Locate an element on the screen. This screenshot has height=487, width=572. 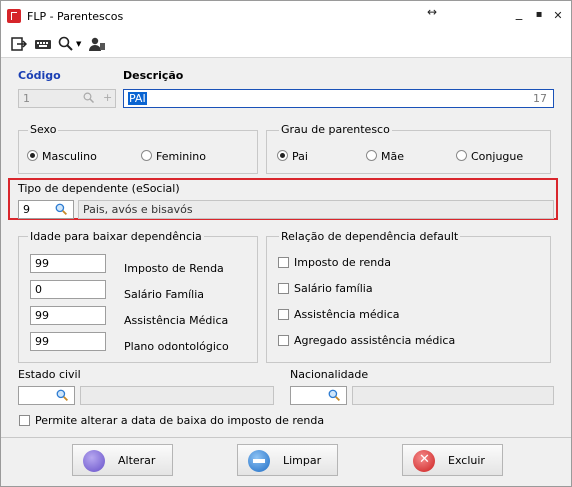
minimize-button: _ is located at coordinates (519, 13).